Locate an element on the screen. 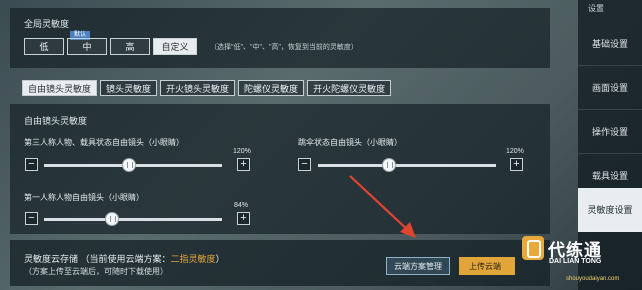 This screenshot has height=290, width=642. sidebar-item-sensitivity: 灵敏度设置 is located at coordinates (610, 210).